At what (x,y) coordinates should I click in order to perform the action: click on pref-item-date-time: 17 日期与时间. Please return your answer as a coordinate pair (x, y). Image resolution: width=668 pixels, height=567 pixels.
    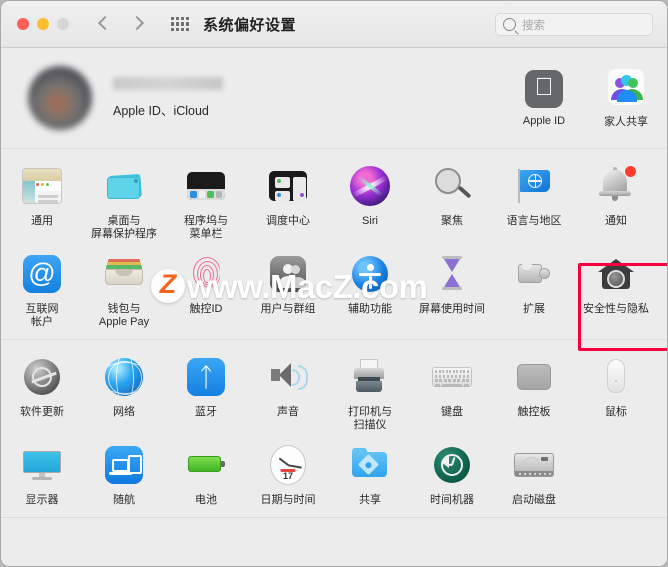
    Looking at the image, I should click on (288, 473).